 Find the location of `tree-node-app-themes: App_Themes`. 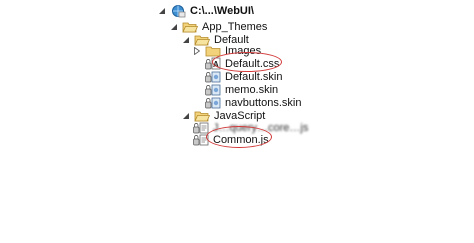

tree-node-app-themes: App_Themes is located at coordinates (218, 27).